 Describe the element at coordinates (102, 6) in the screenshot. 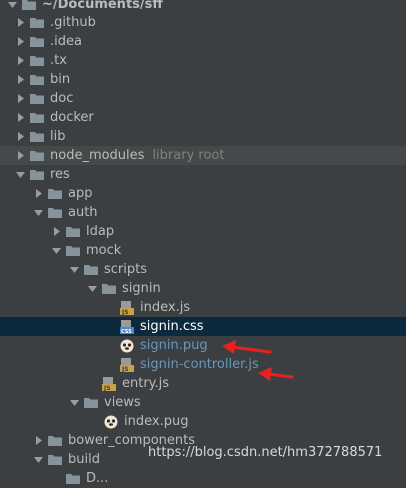

I see `tree-label: ~/Documents/sff` at that location.